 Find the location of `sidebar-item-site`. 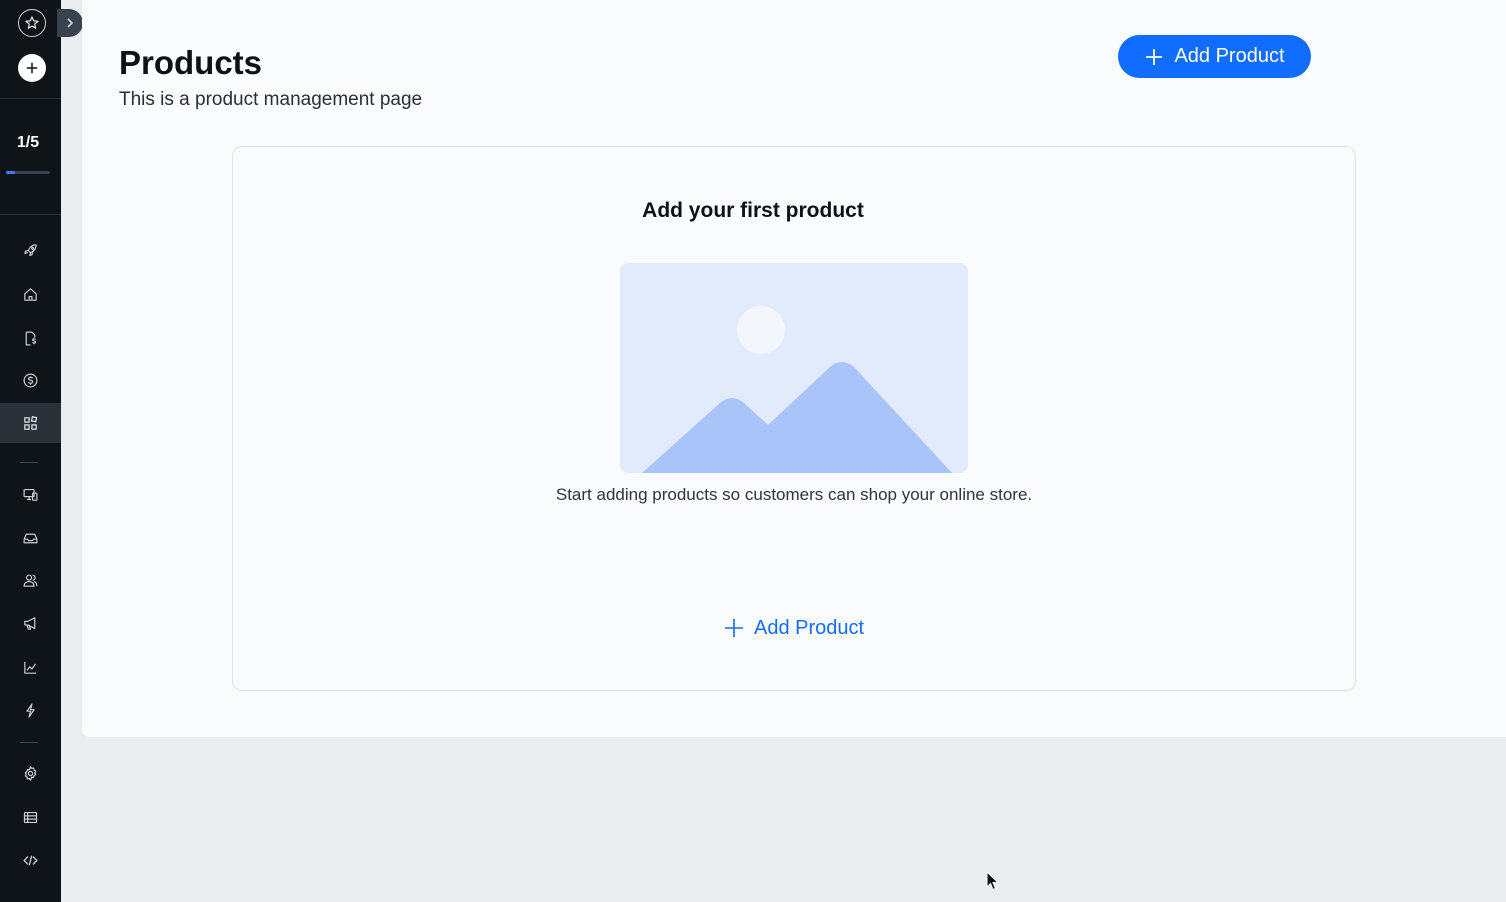

sidebar-item-site is located at coordinates (30, 494).